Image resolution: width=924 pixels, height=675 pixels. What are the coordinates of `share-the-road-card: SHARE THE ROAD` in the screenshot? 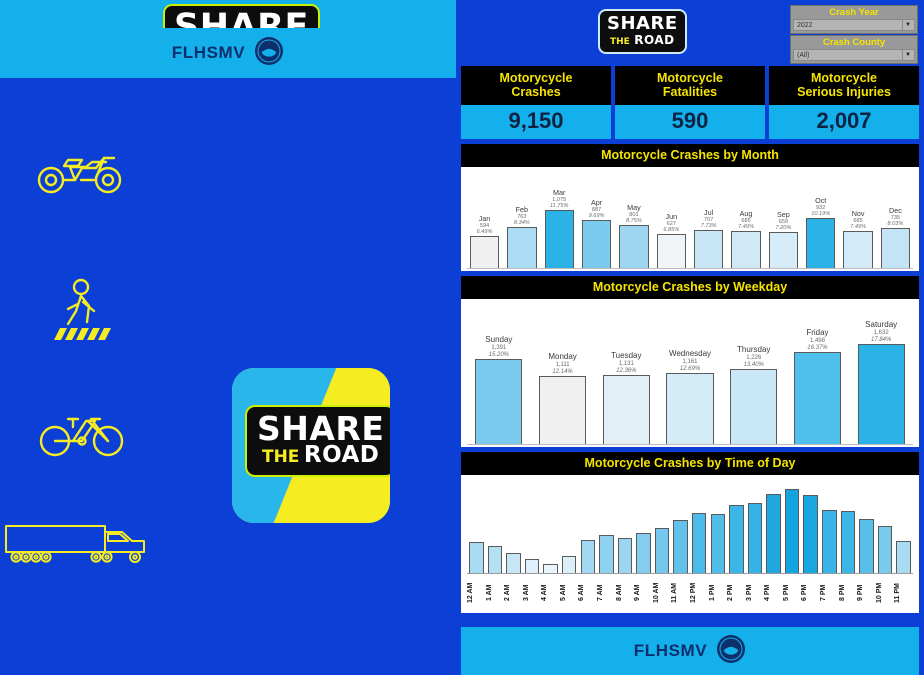 It's located at (311, 445).